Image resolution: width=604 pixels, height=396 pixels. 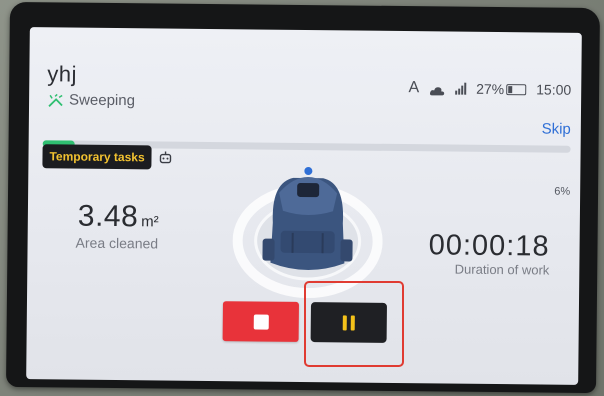 I want to click on robot-illustration, so click(x=308, y=225).